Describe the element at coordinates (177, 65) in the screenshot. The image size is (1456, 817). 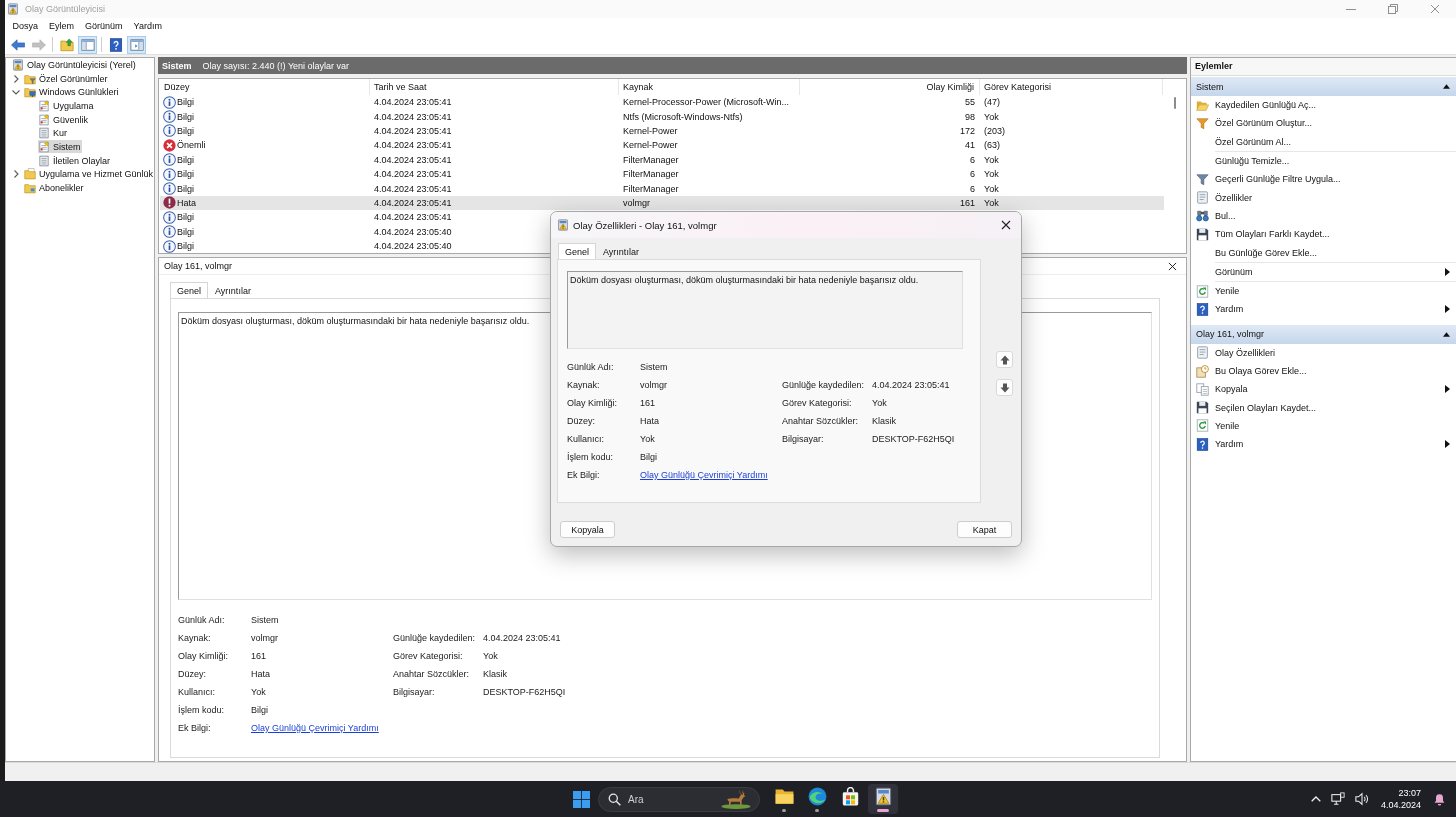
I see `log-title: Sistem` at that location.